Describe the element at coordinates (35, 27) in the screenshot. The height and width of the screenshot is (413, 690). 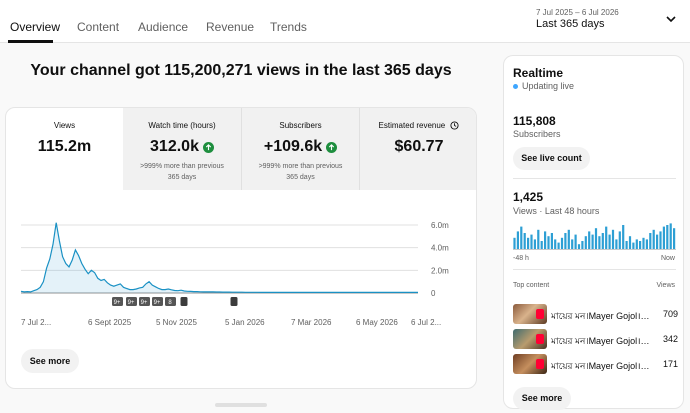
I see `tab-overview: Overview` at that location.